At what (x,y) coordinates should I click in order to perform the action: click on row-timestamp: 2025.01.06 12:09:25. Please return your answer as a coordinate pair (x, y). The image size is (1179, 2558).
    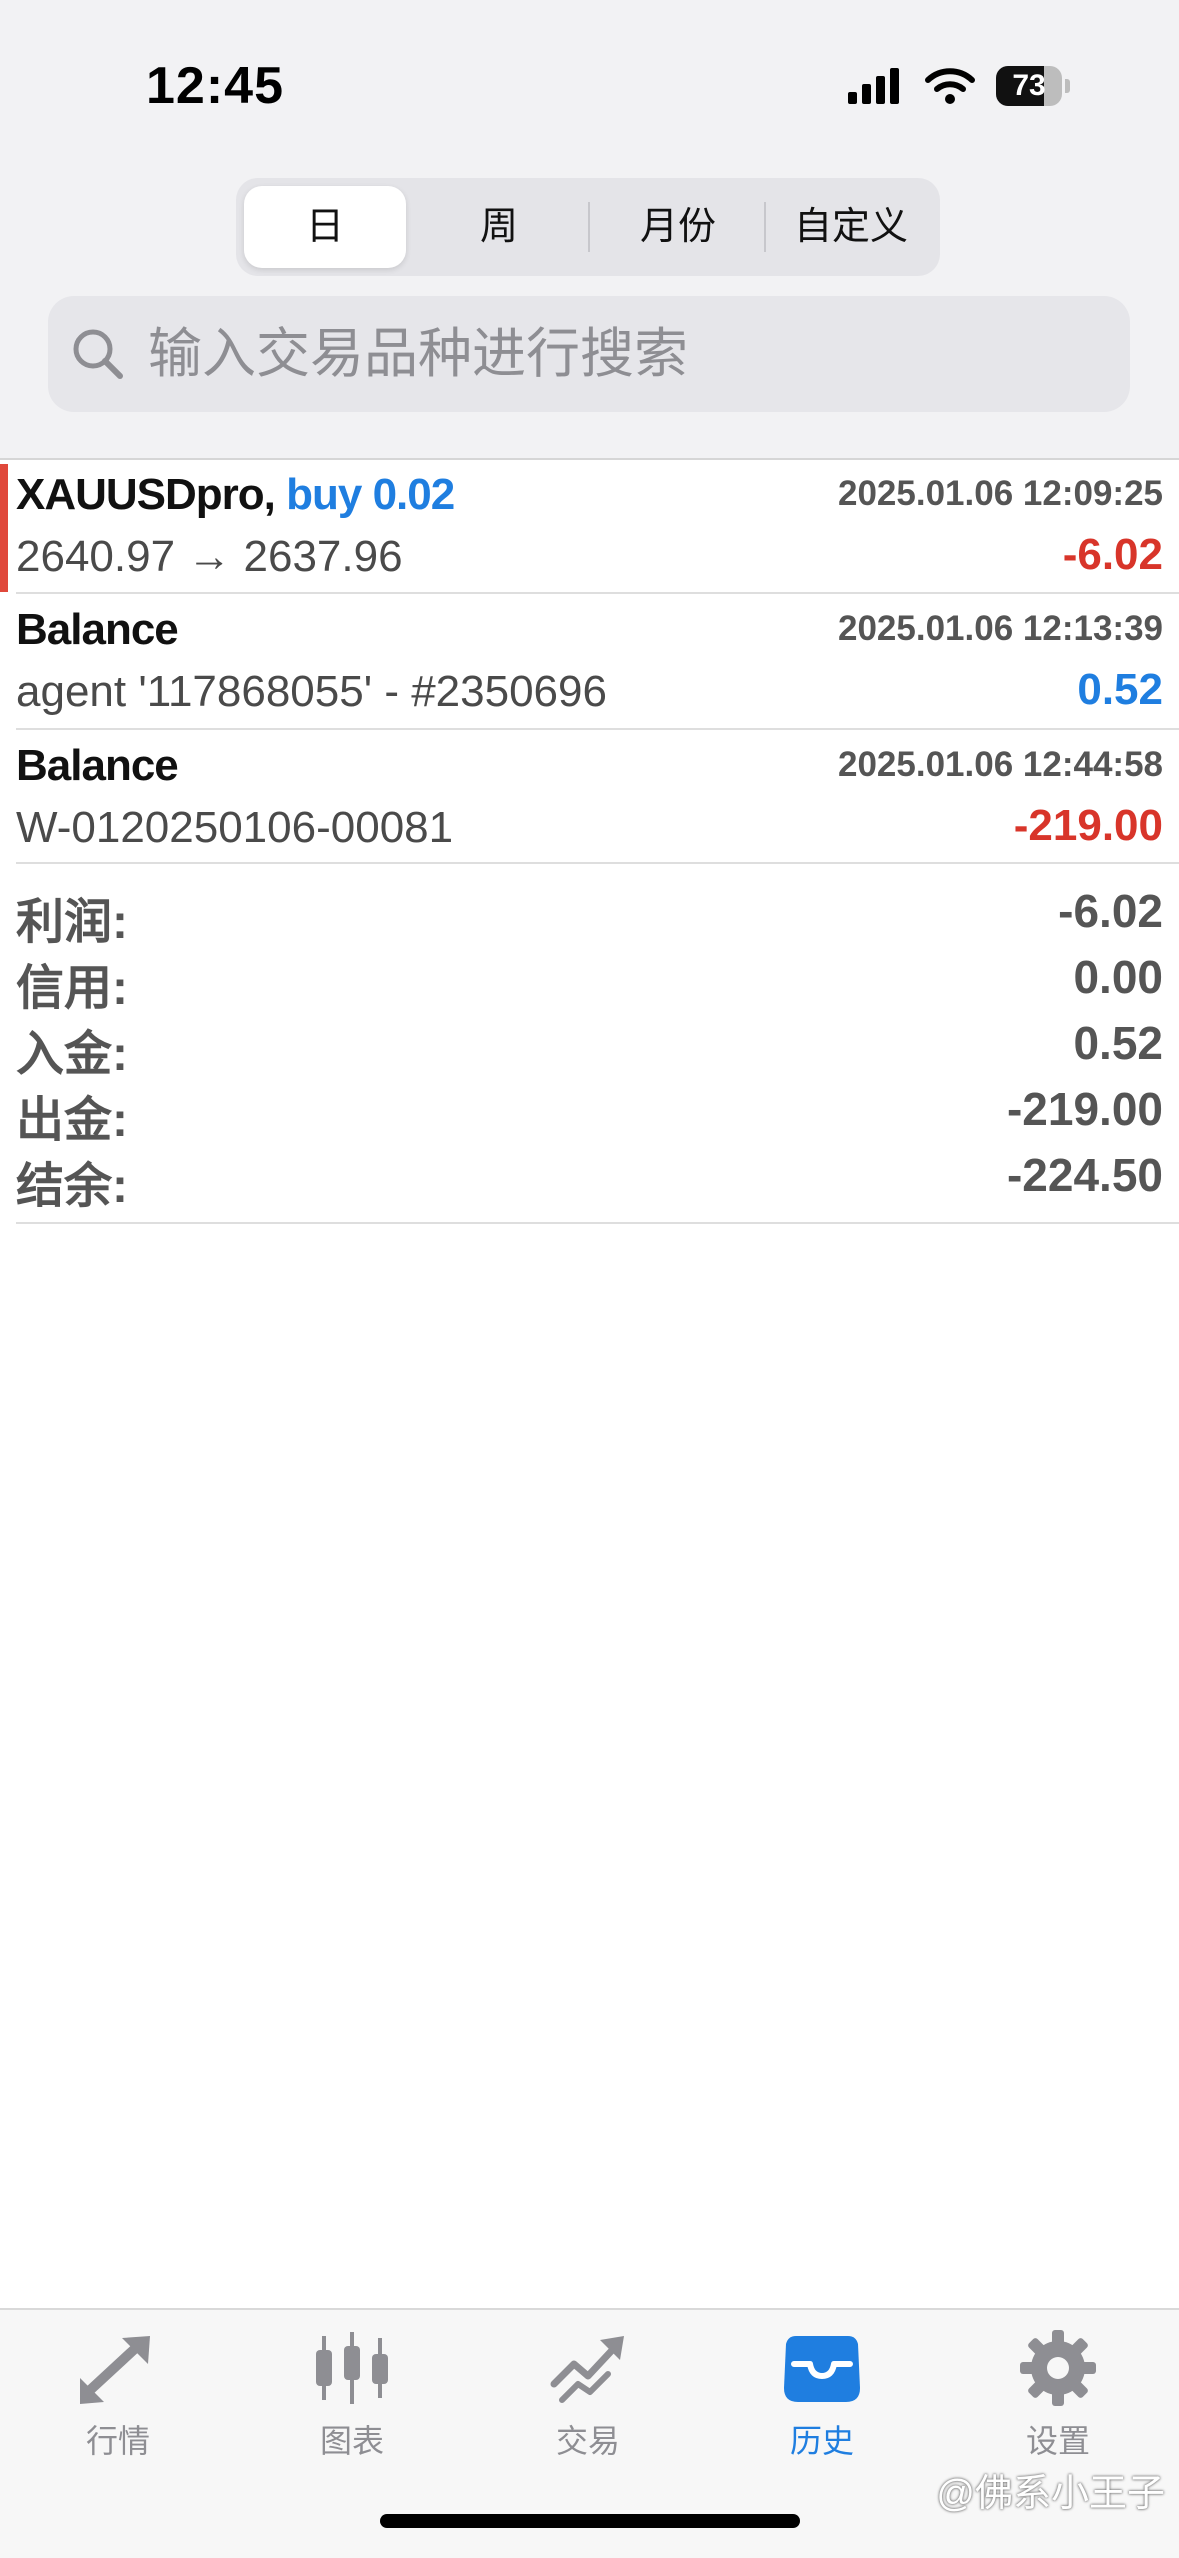
    Looking at the image, I should click on (1000, 493).